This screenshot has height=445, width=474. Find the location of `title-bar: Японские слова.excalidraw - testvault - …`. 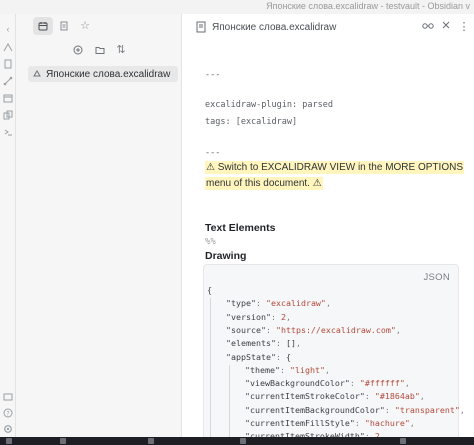

title-bar: Японские слова.excalidraw - testvault - … is located at coordinates (237, 7).